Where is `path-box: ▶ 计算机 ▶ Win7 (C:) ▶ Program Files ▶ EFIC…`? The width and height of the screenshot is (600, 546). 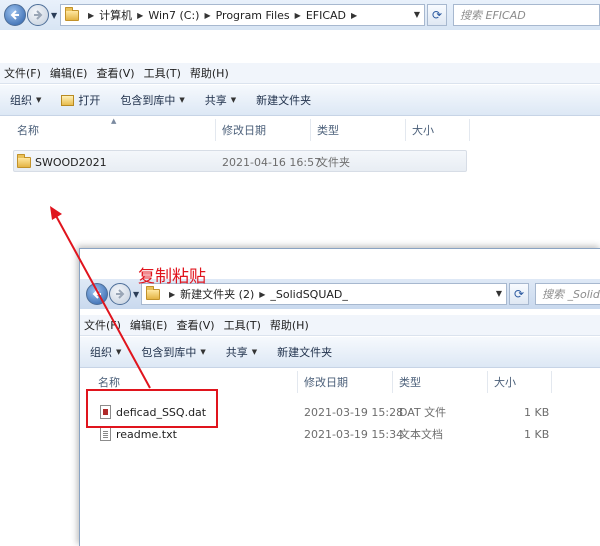
path-box: ▶ 计算机 ▶ Win7 (C:) ▶ Program Files ▶ EFIC… is located at coordinates (242, 15).